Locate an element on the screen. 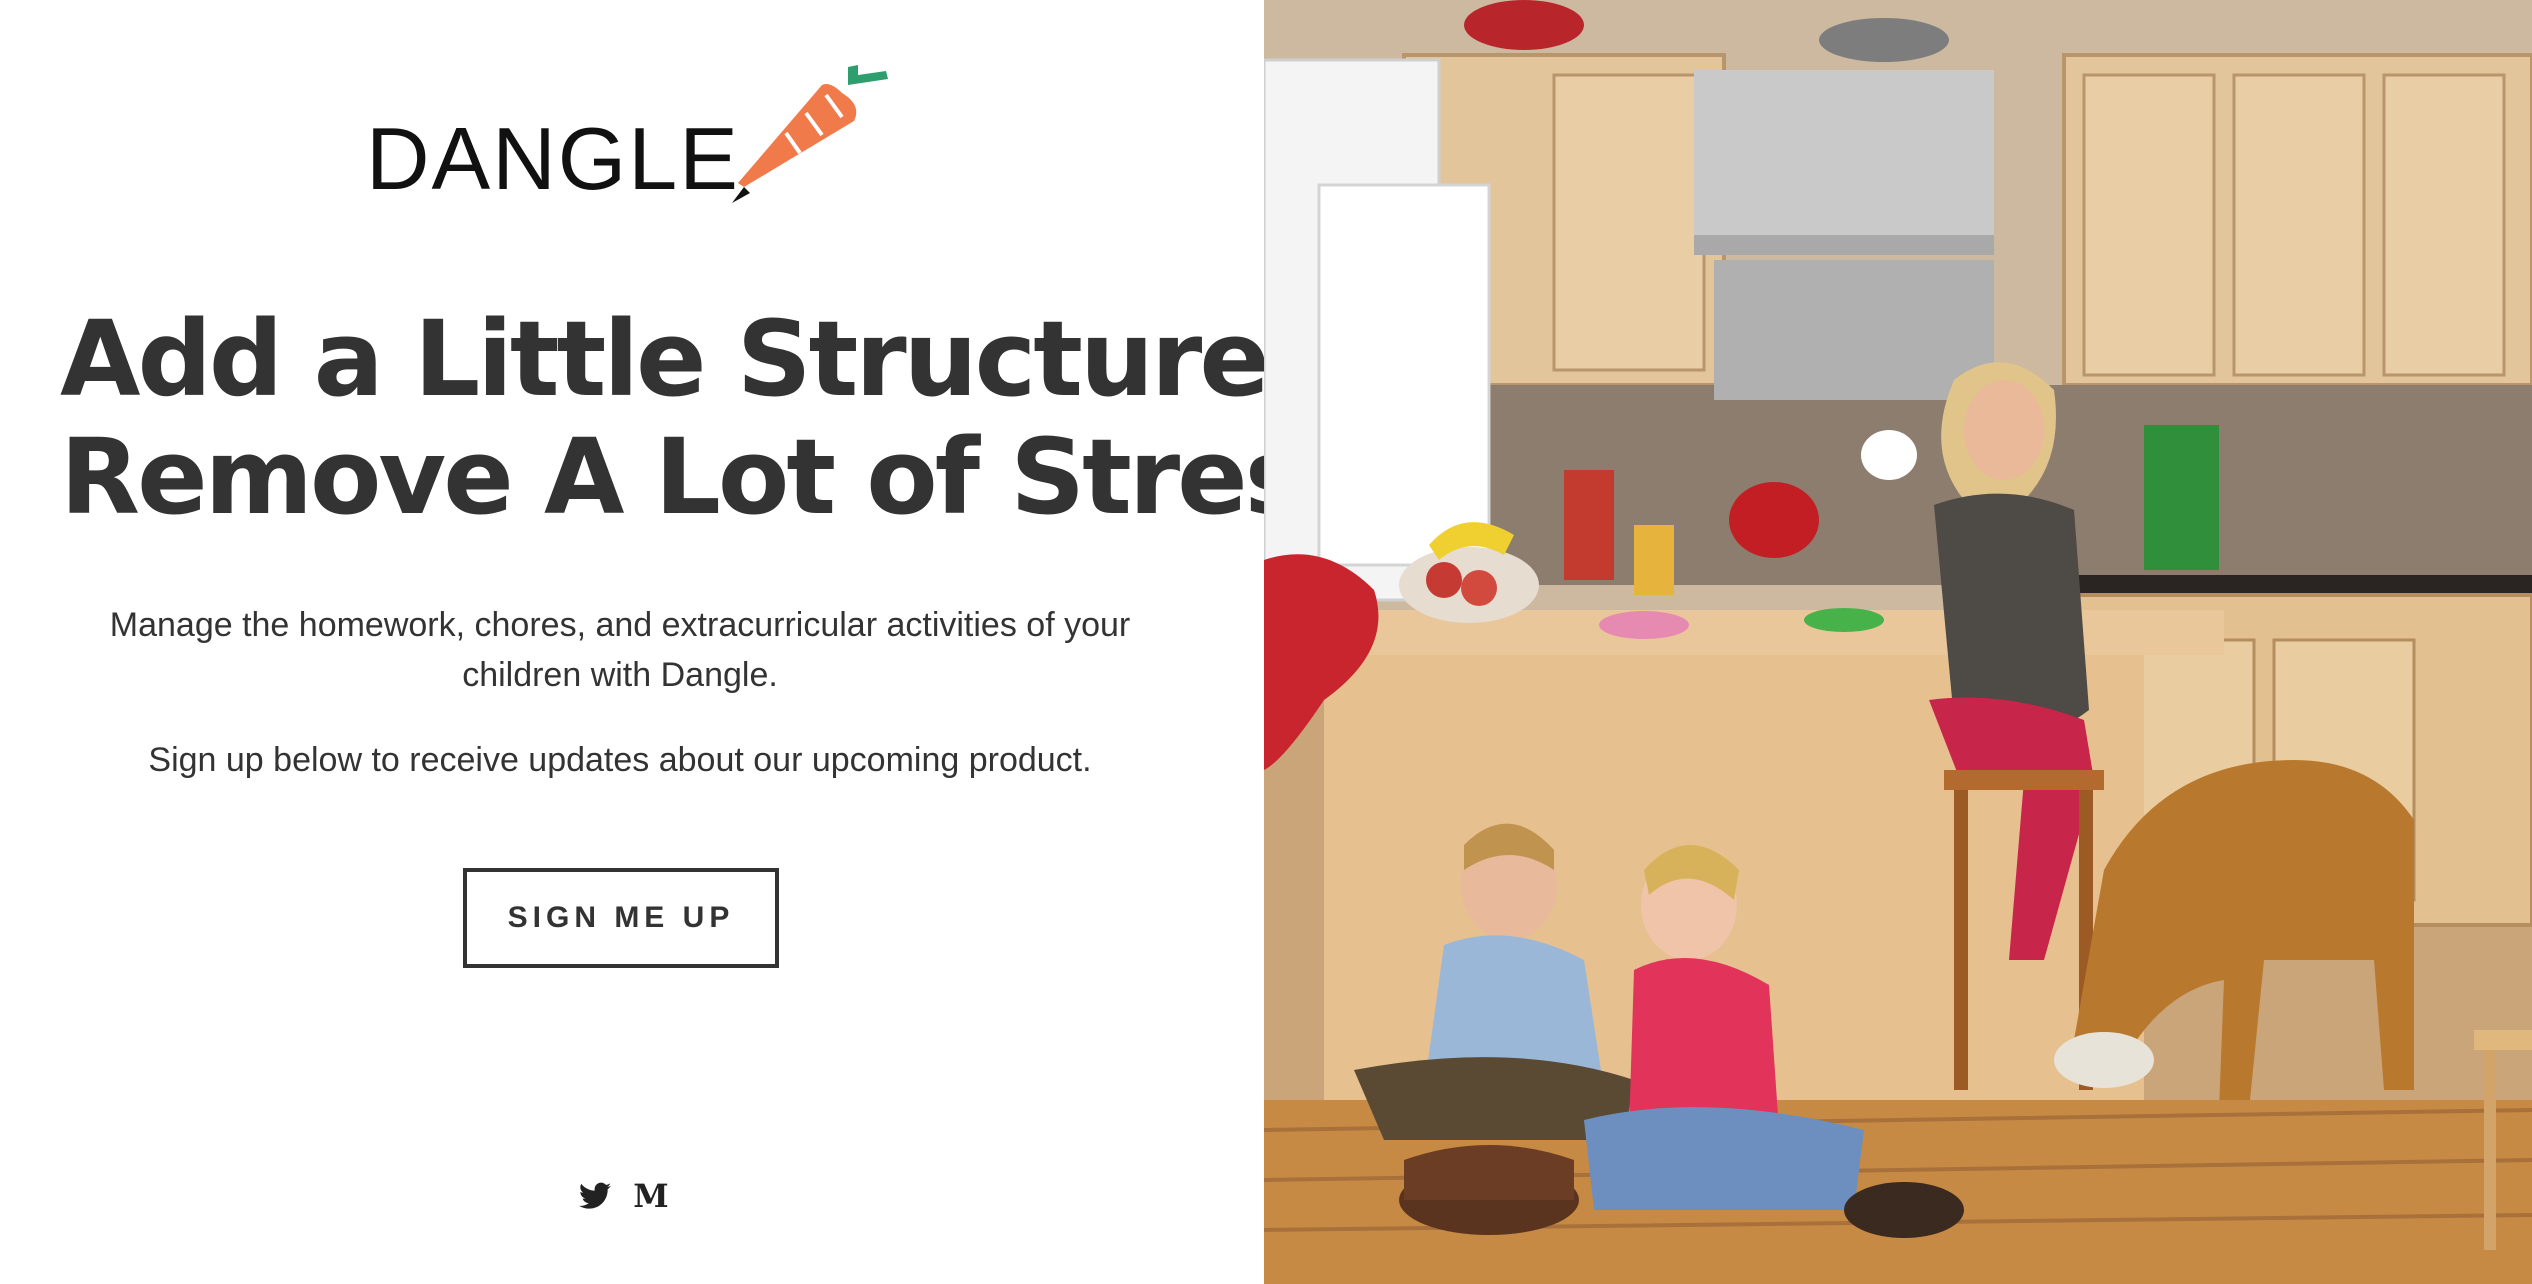  headline-line-2: Remove A Lot of Stress is located at coordinates (712, 477).